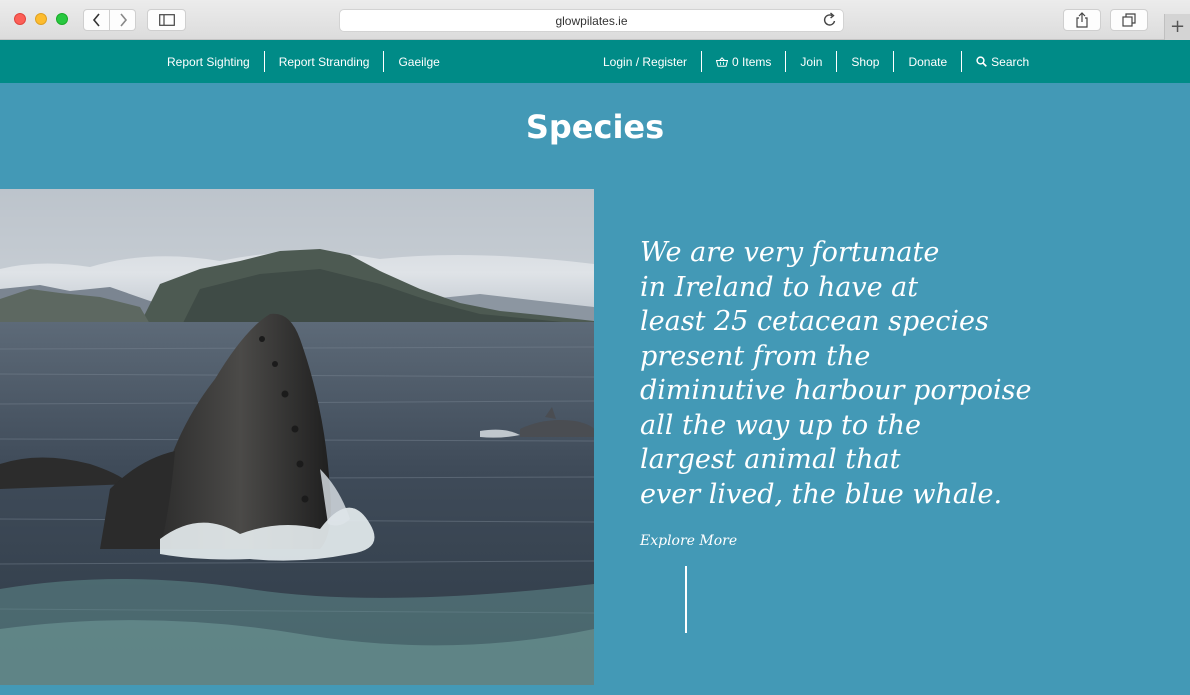 This screenshot has height=695, width=1190. Describe the element at coordinates (722, 61) in the screenshot. I see `basket-icon` at that location.